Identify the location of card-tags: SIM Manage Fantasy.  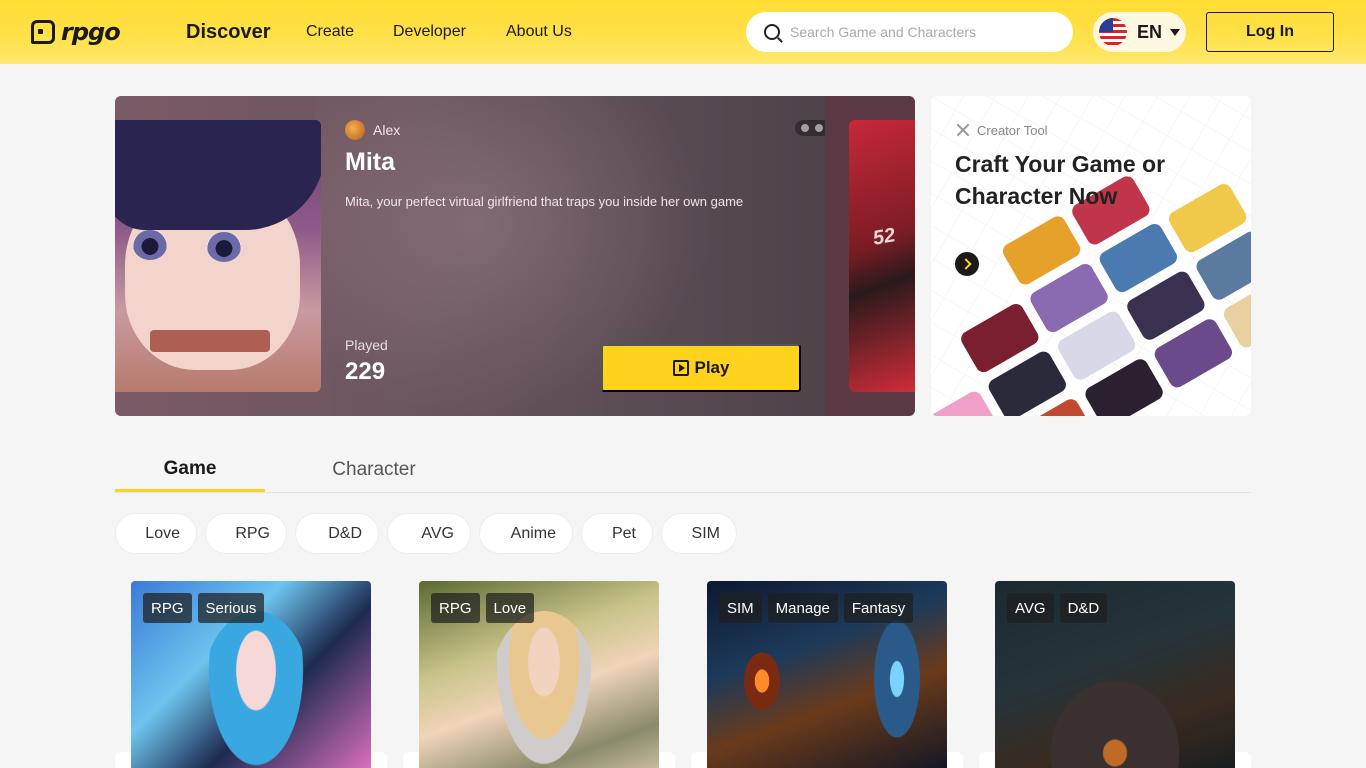
(816, 608).